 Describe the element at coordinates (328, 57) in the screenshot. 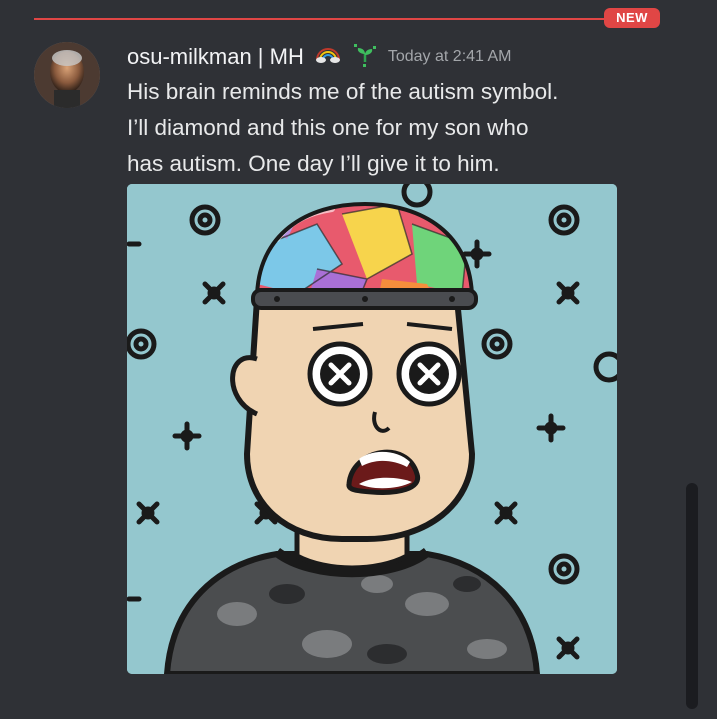

I see `rainbow-cloud-icon` at that location.